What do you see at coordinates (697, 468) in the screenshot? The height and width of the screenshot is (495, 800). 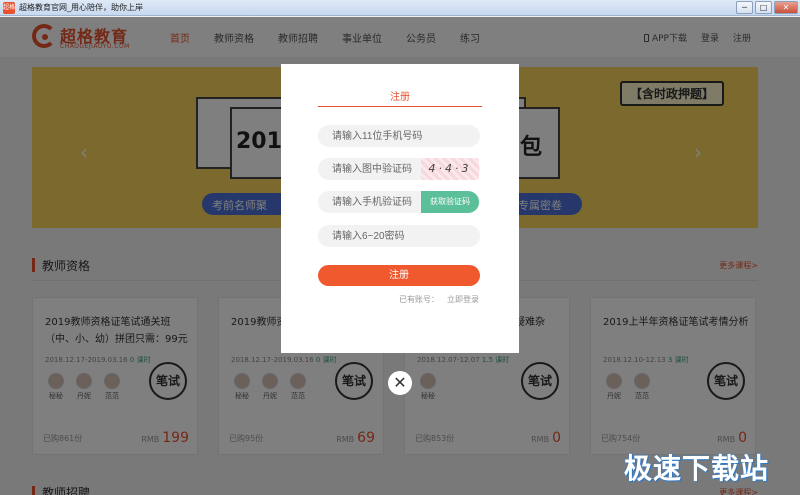 I see `watermark: 极速下载站` at bounding box center [697, 468].